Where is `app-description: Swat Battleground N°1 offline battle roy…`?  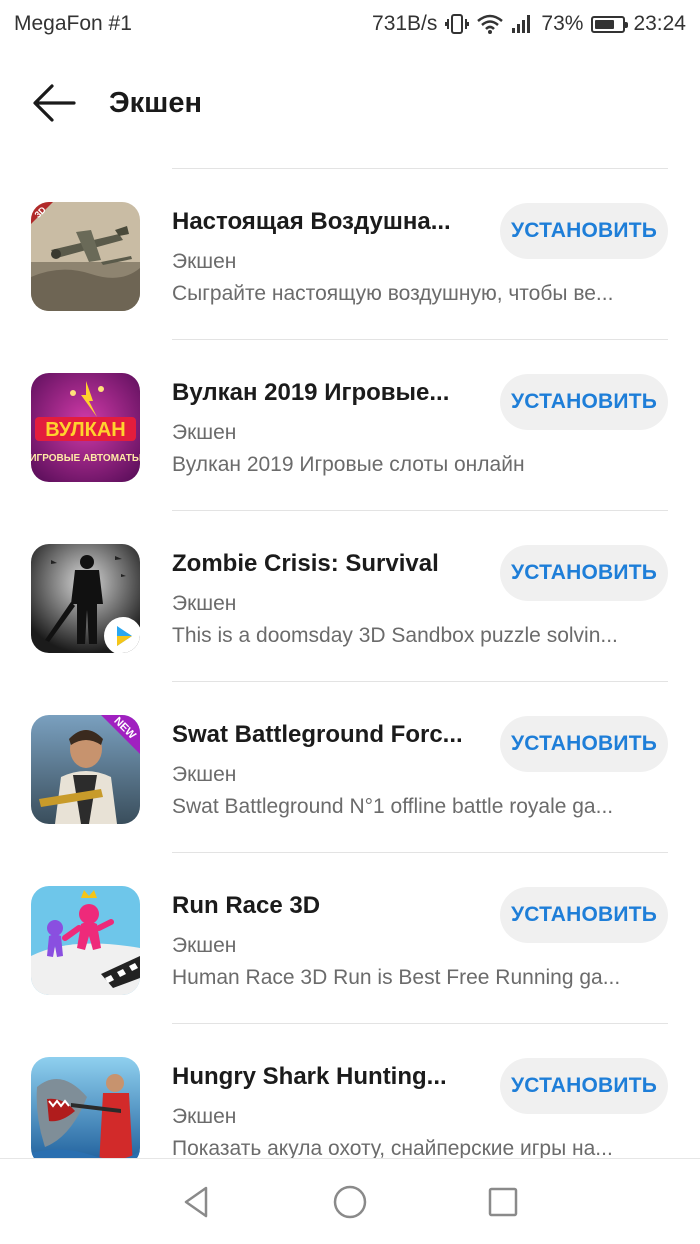
app-description: Swat Battleground N°1 offline battle roy… is located at coordinates (393, 806).